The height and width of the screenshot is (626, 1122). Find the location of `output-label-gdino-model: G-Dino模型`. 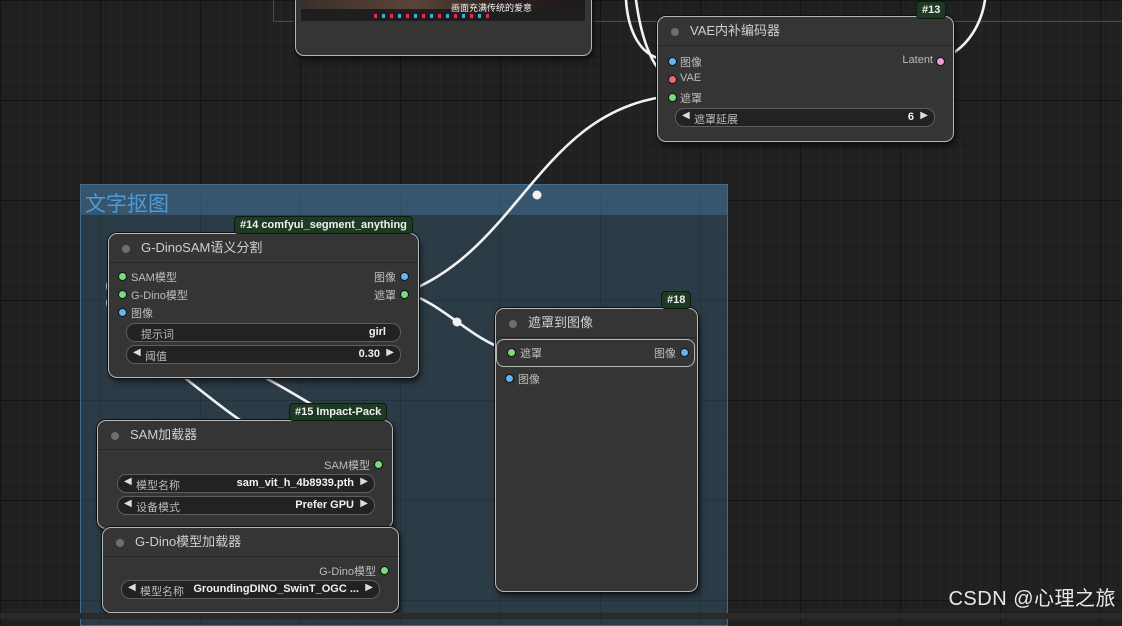

output-label-gdino-model: G-Dino模型 is located at coordinates (347, 572).